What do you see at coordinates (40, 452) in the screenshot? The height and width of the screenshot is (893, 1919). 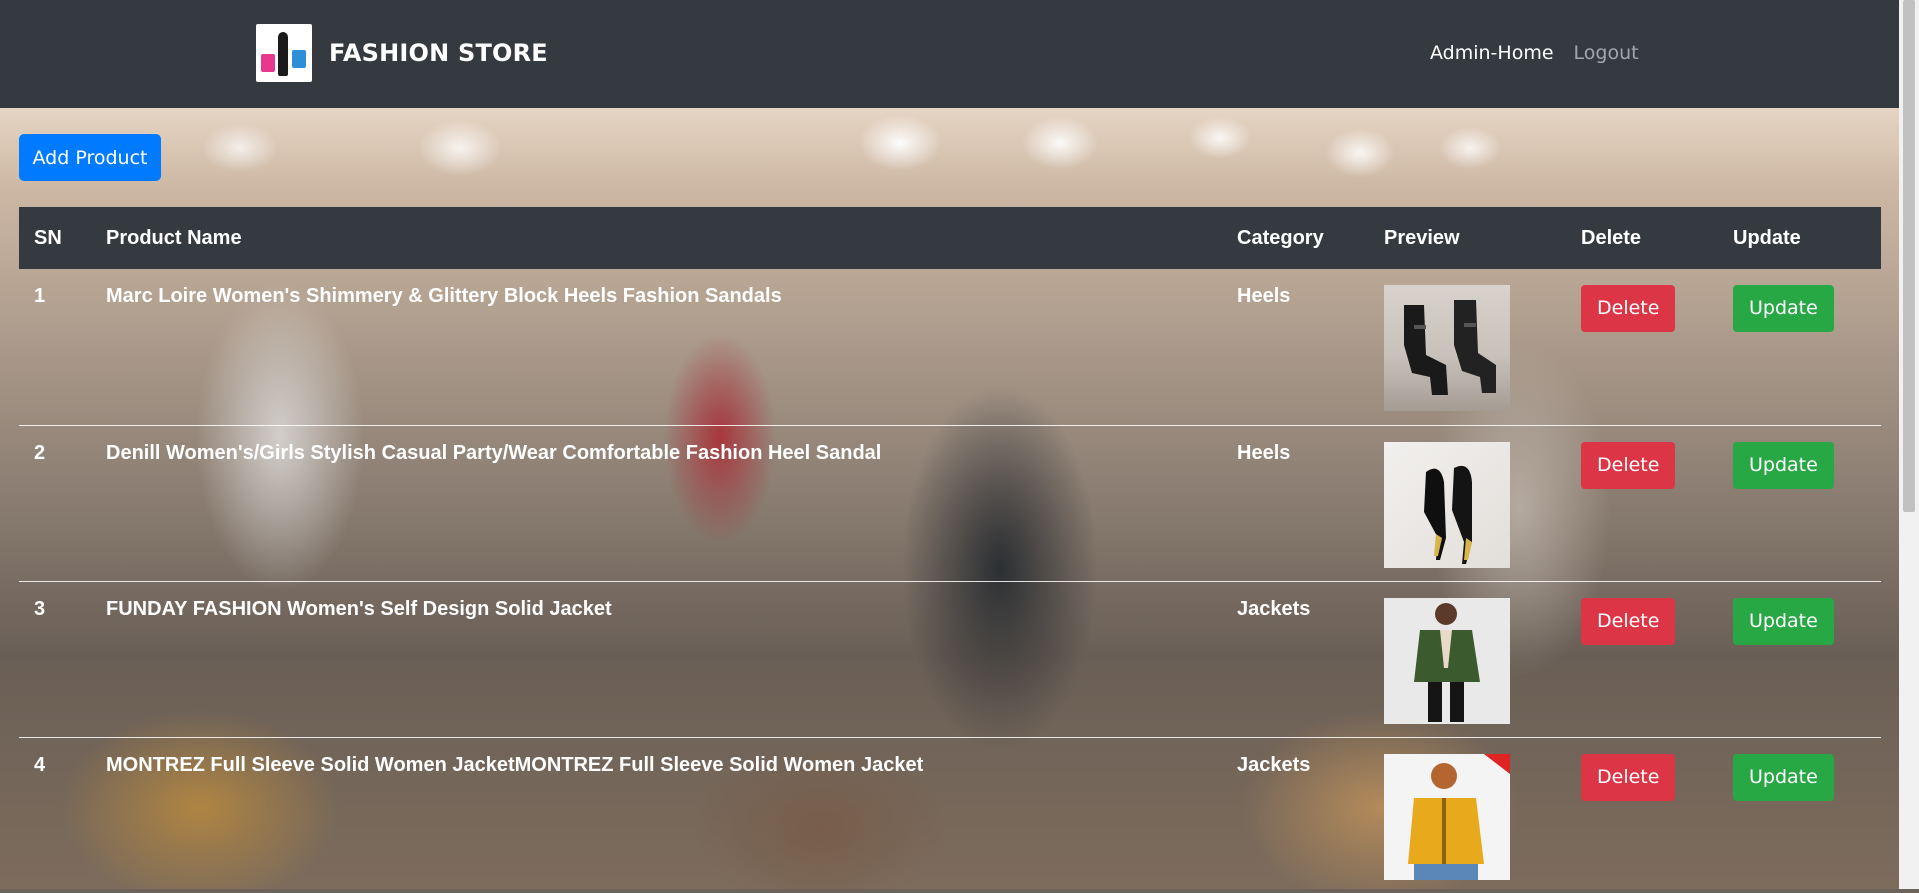 I see `row-sn: 2` at bounding box center [40, 452].